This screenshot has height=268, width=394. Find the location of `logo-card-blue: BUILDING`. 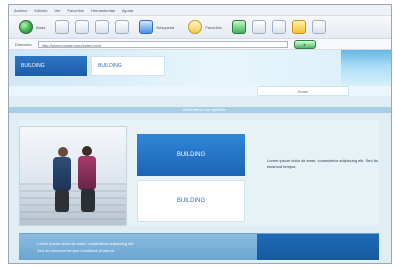

logo-card-blue: BUILDING is located at coordinates (191, 155).